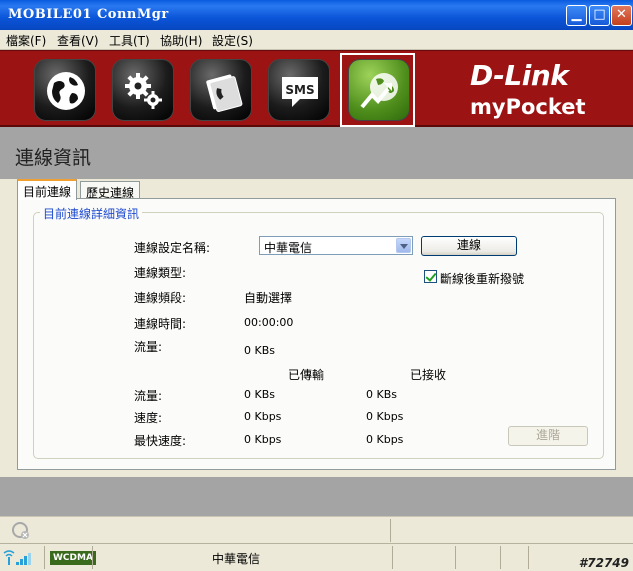 The width and height of the screenshot is (633, 571). What do you see at coordinates (430, 276) in the screenshot?
I see `auto-reconnect-checkbox` at bounding box center [430, 276].